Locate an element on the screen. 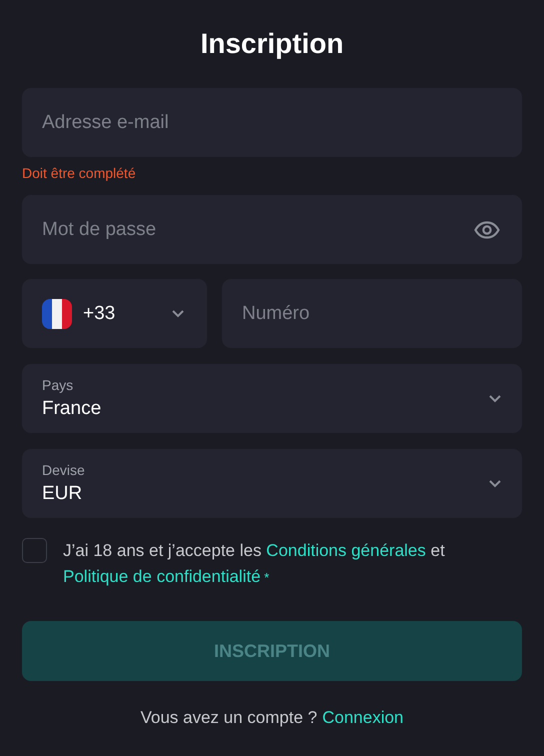 This screenshot has width=544, height=756. checkbox is located at coordinates (34, 550).